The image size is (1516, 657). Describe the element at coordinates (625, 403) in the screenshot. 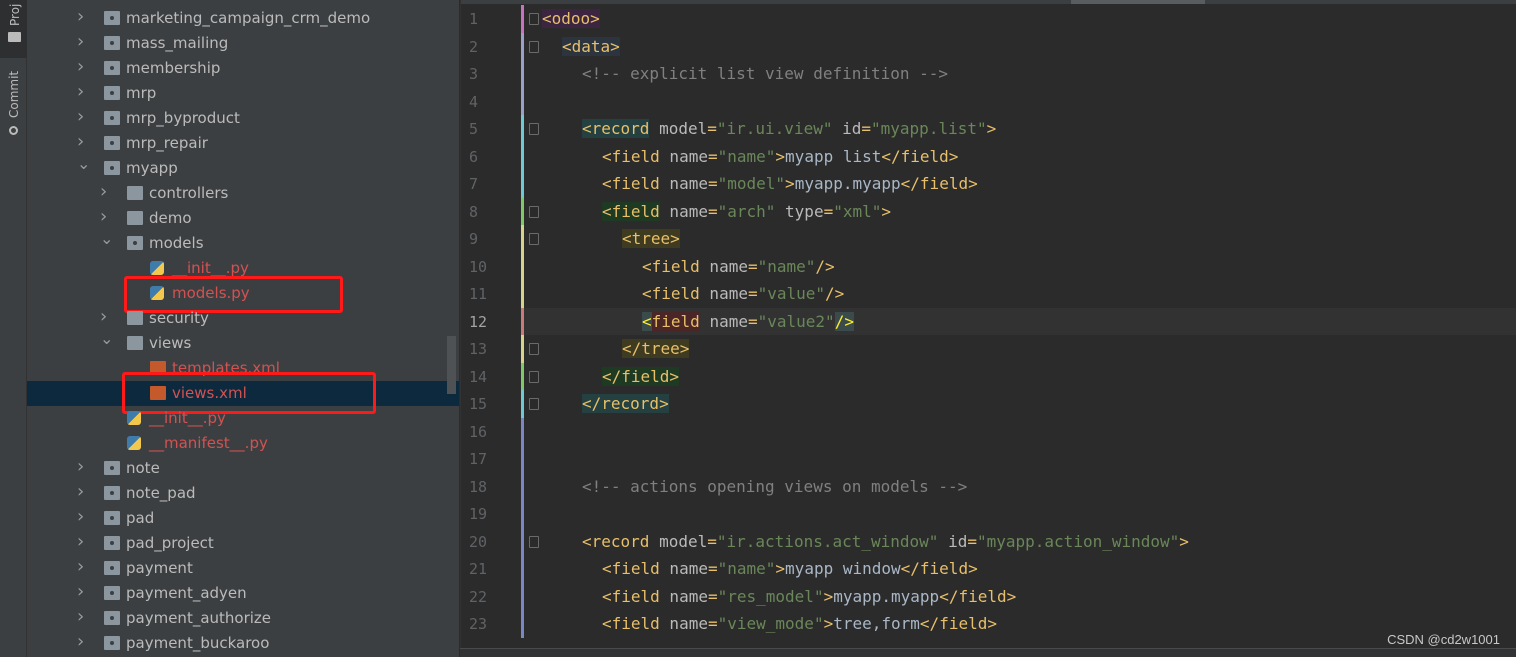

I see `code-line: </record>` at that location.